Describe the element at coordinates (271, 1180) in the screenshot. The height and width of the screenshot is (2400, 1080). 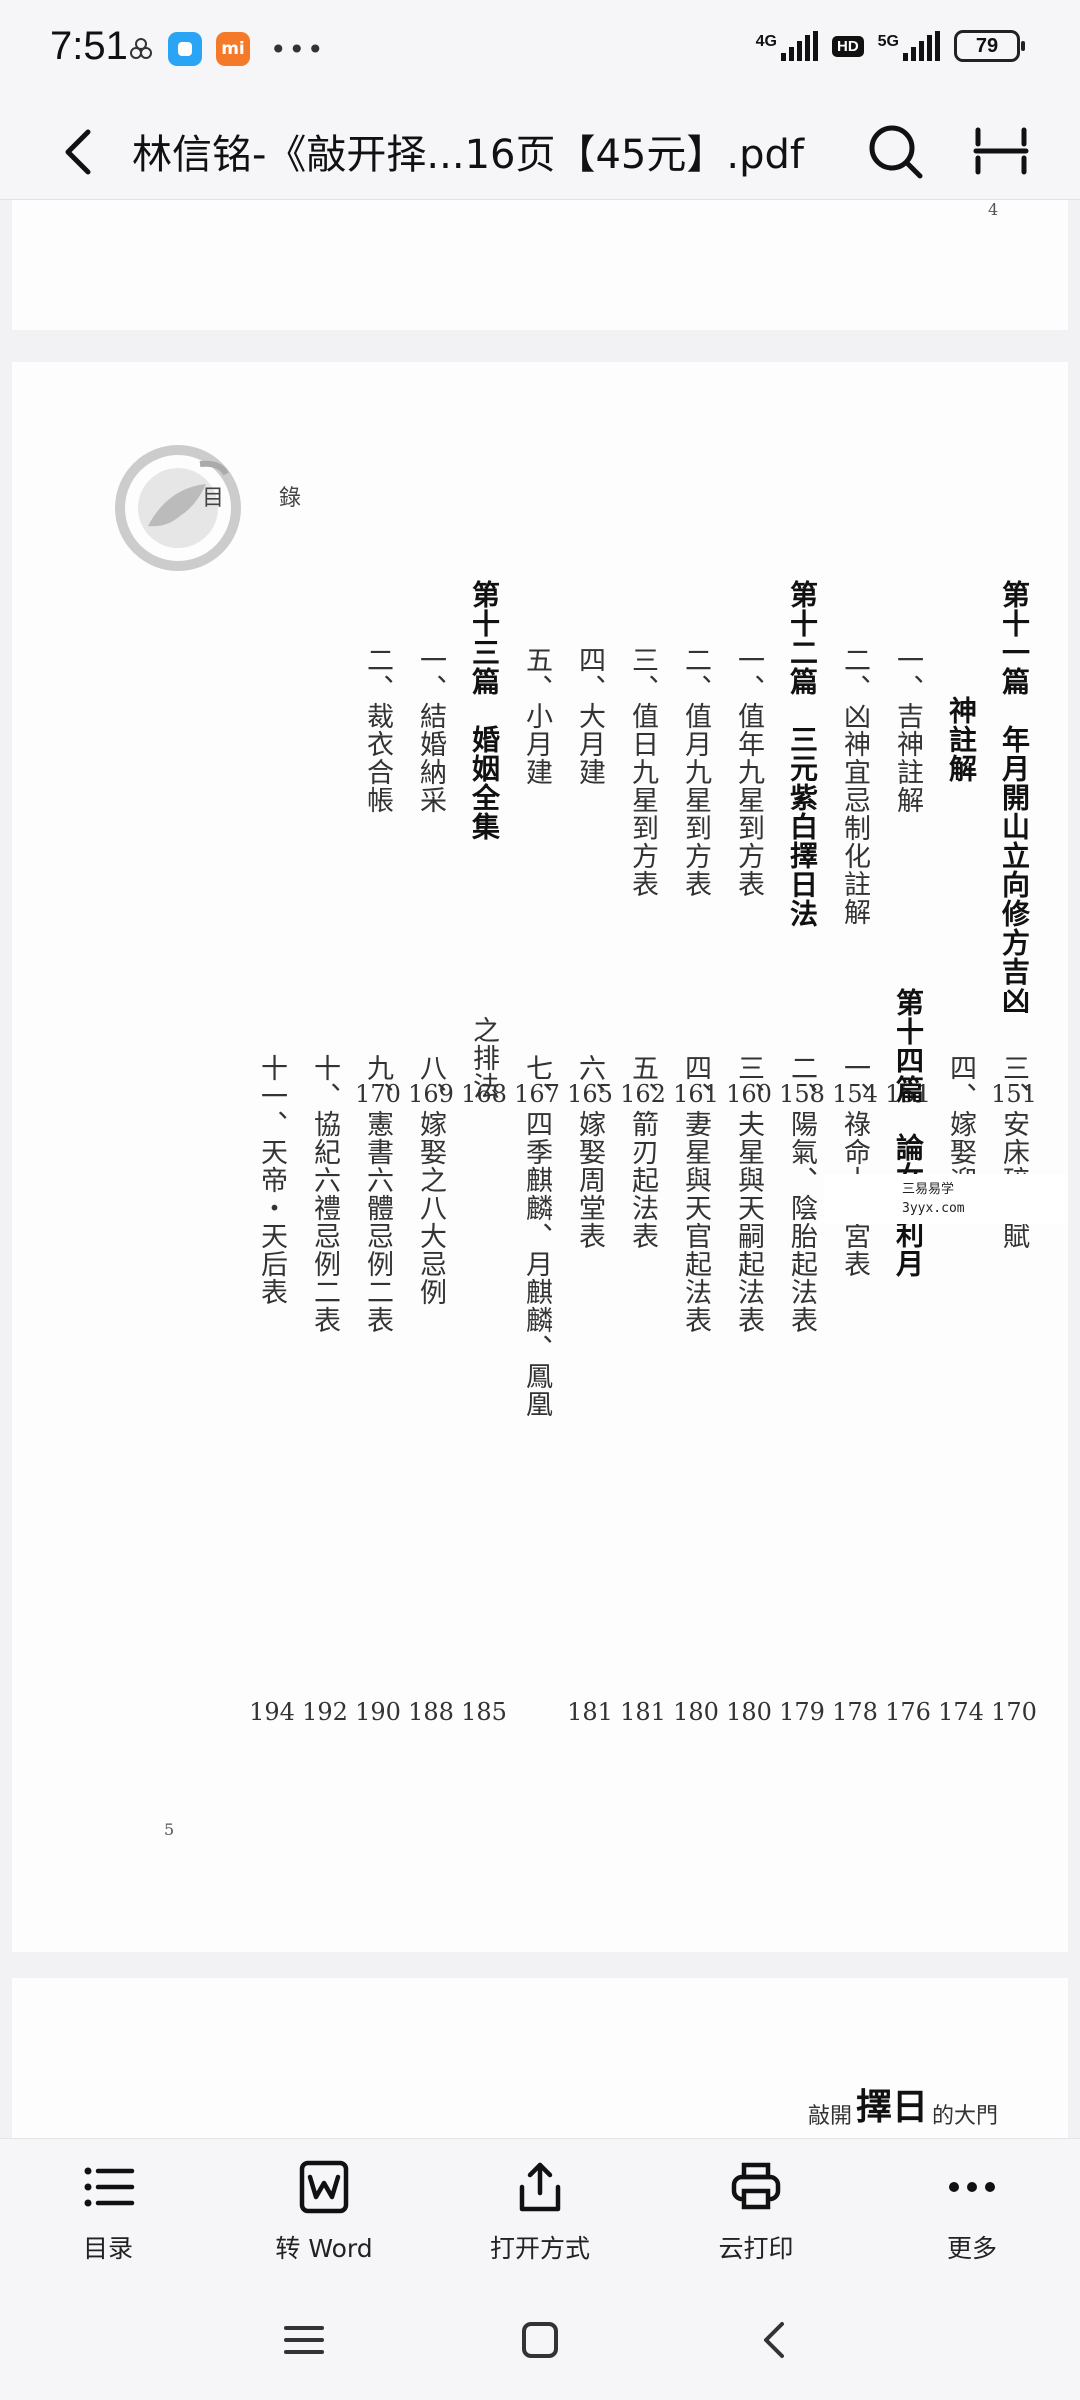
I see `toc-item-entry: 十一、天帝・天后表` at that location.